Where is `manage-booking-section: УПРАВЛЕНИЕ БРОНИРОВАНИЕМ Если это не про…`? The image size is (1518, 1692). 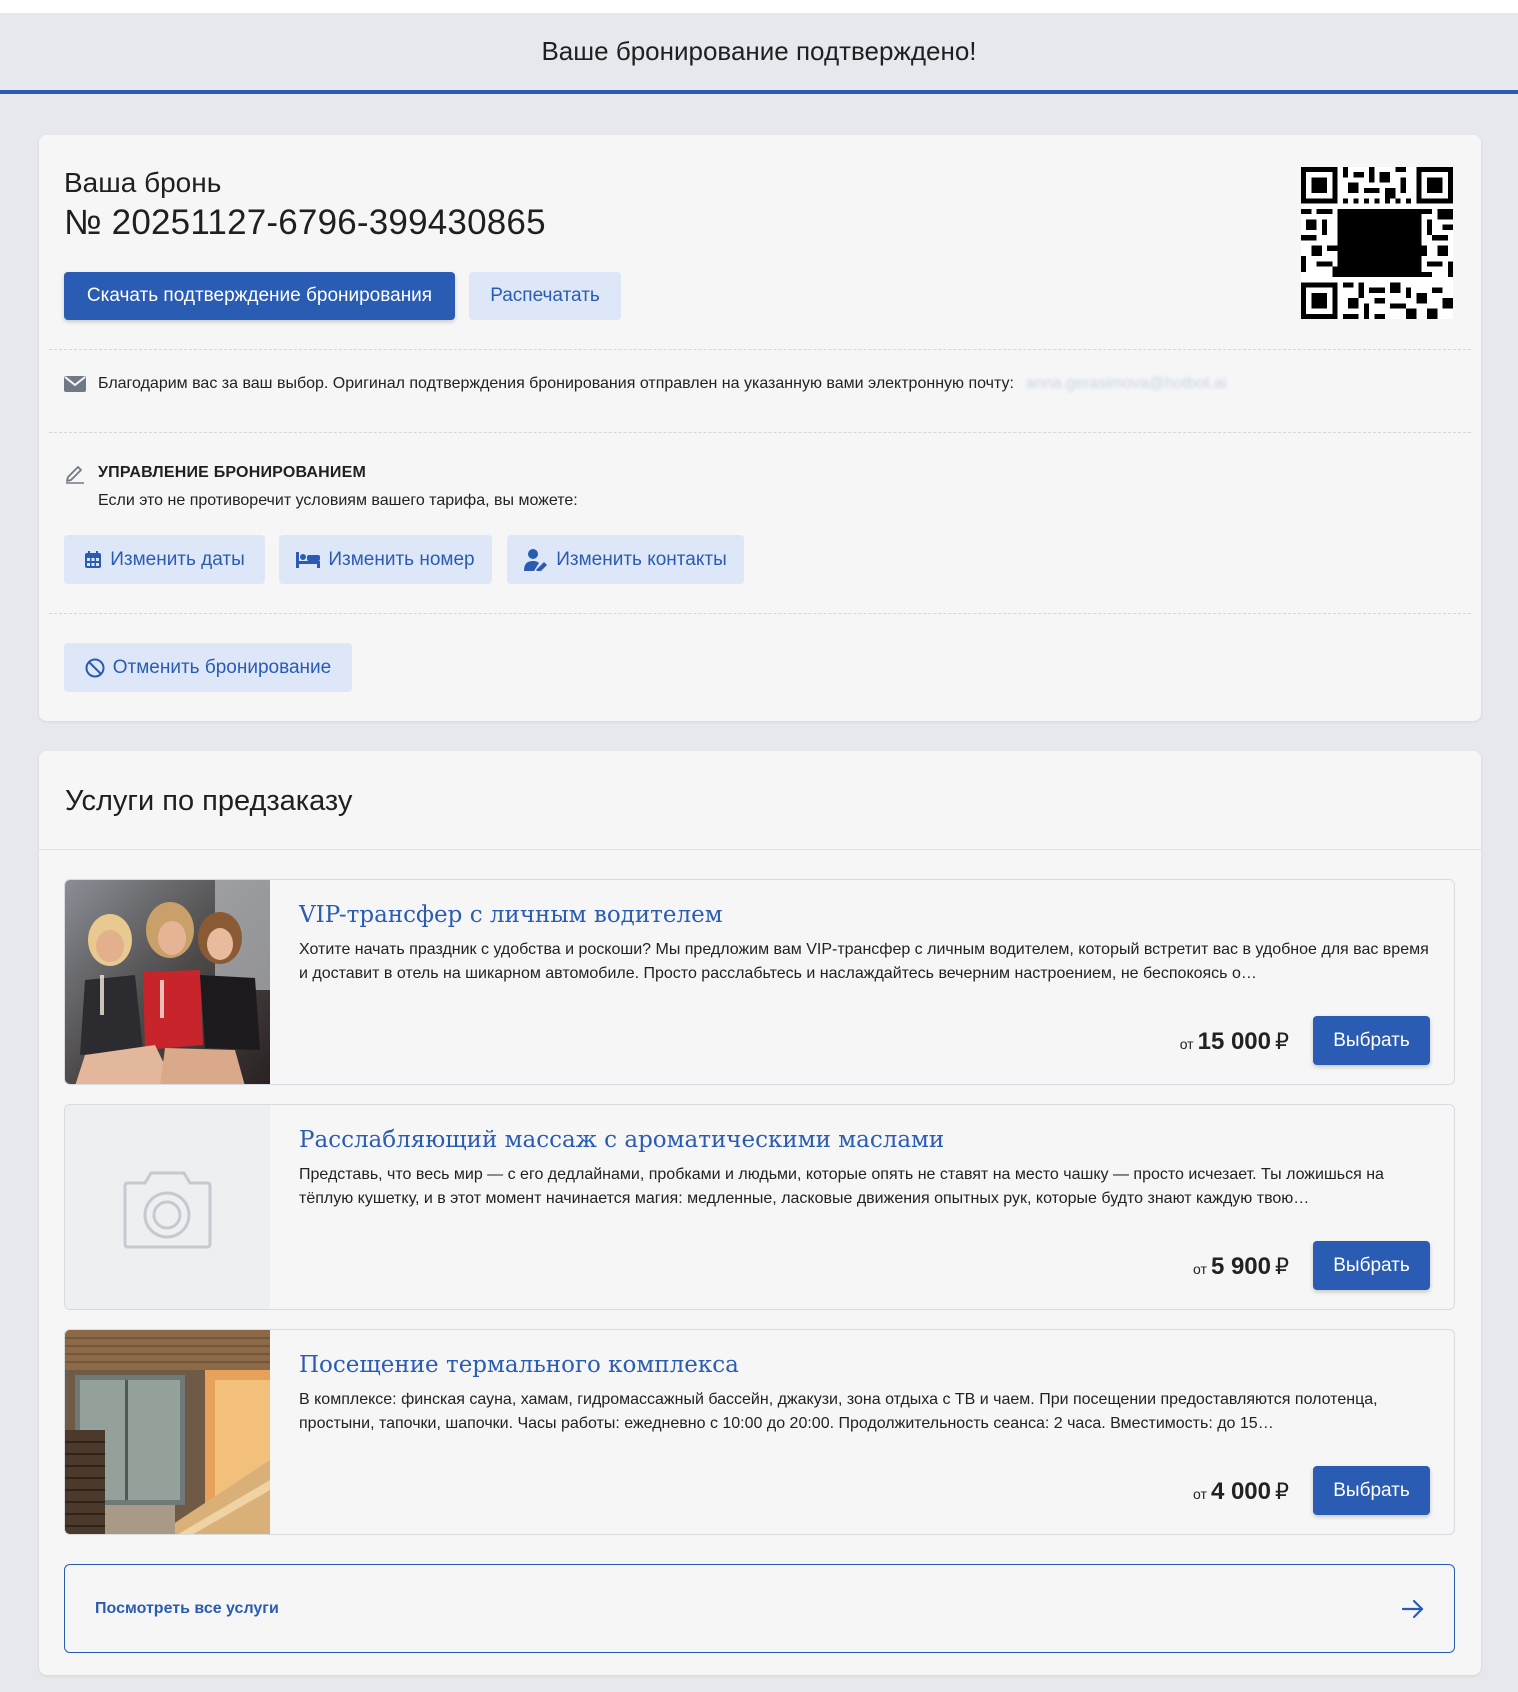 manage-booking-section: УПРАВЛЕНИЕ БРОНИРОВАНИЕМ Если это не про… is located at coordinates (321, 486).